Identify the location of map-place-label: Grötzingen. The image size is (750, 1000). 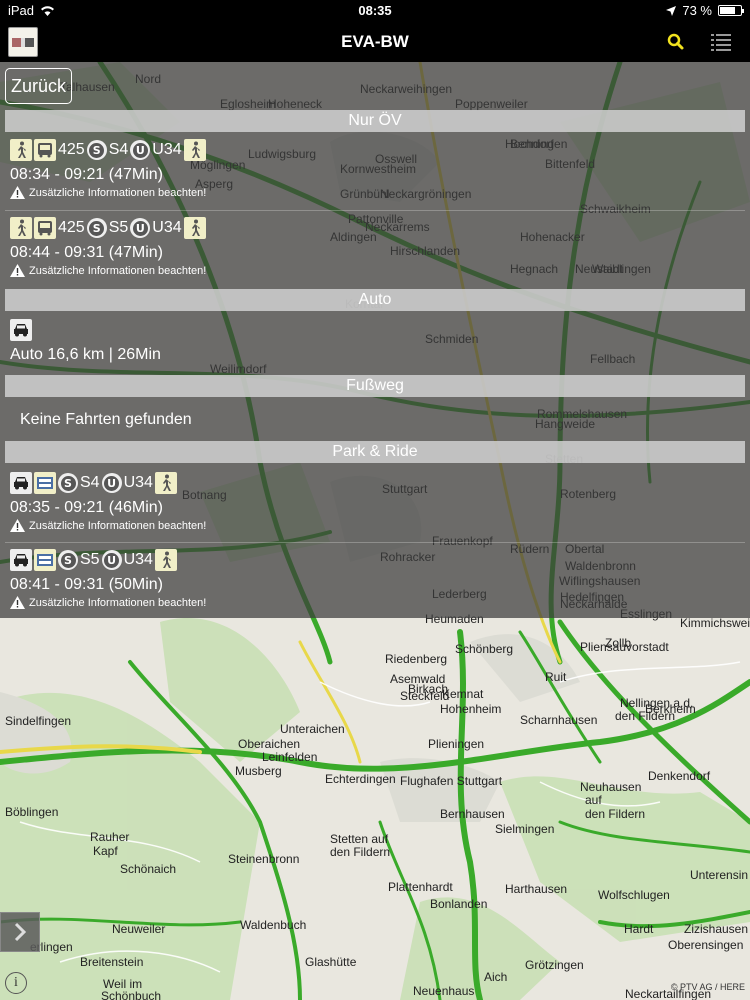
(554, 965).